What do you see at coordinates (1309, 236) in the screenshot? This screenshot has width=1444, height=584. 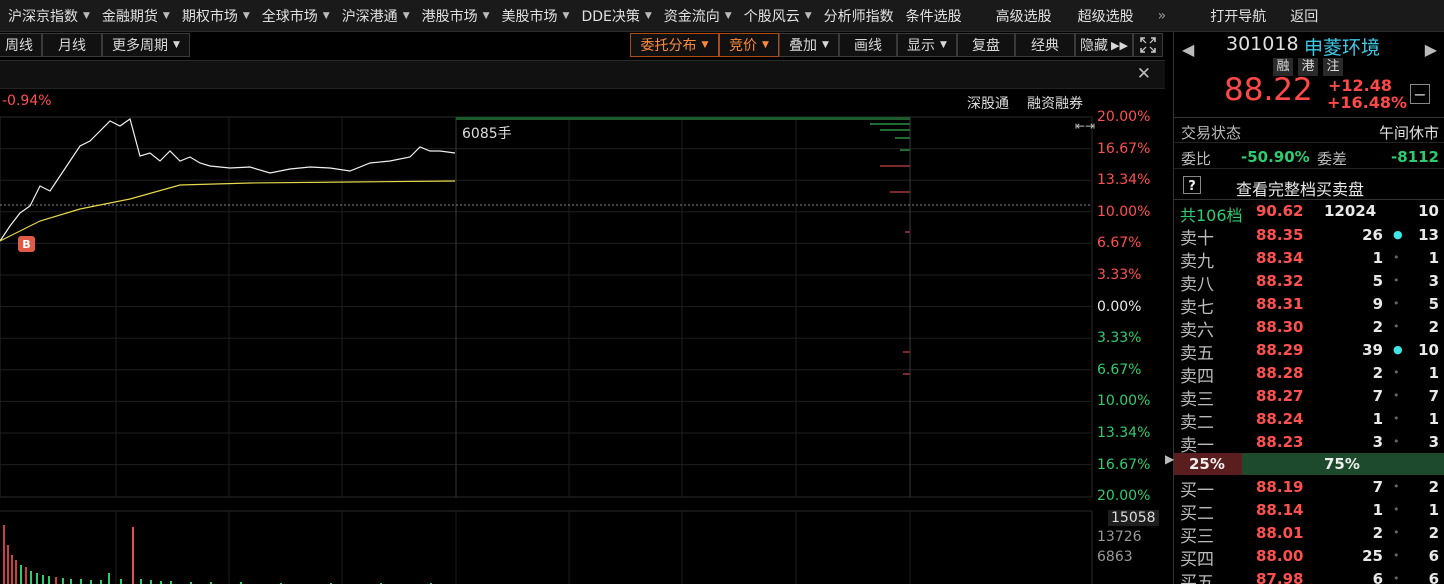 I see `ask-row: 卖十 88.35 26 ● 13` at bounding box center [1309, 236].